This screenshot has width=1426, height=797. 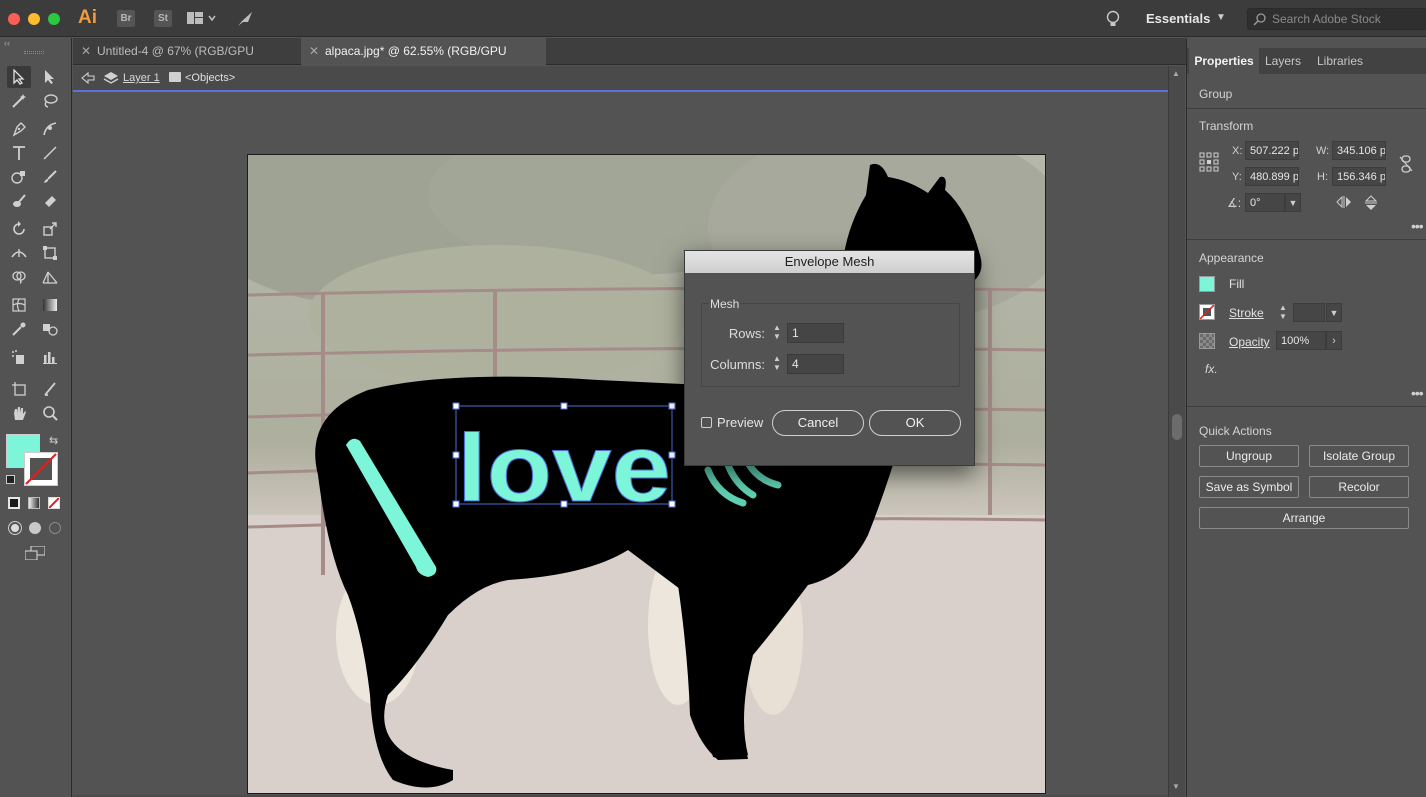 What do you see at coordinates (19, 329) in the screenshot?
I see `eyedropper-tool-icon` at bounding box center [19, 329].